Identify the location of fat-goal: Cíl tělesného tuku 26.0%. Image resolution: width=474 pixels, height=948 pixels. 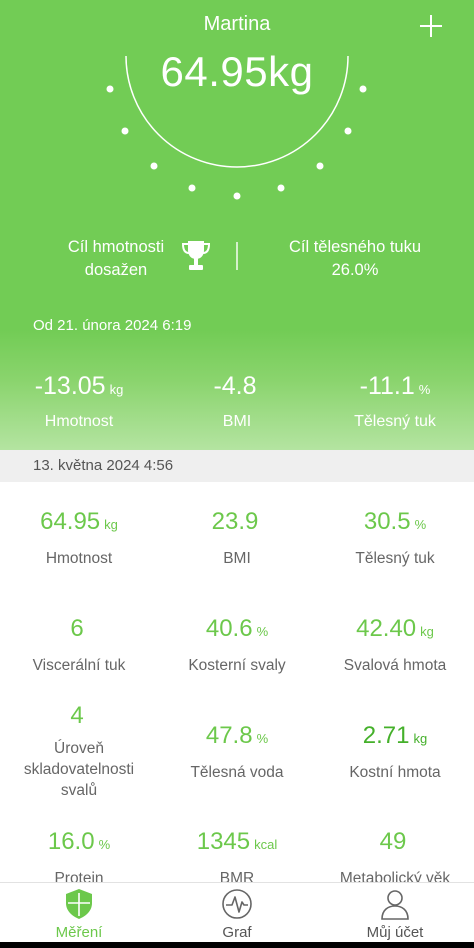
(355, 259).